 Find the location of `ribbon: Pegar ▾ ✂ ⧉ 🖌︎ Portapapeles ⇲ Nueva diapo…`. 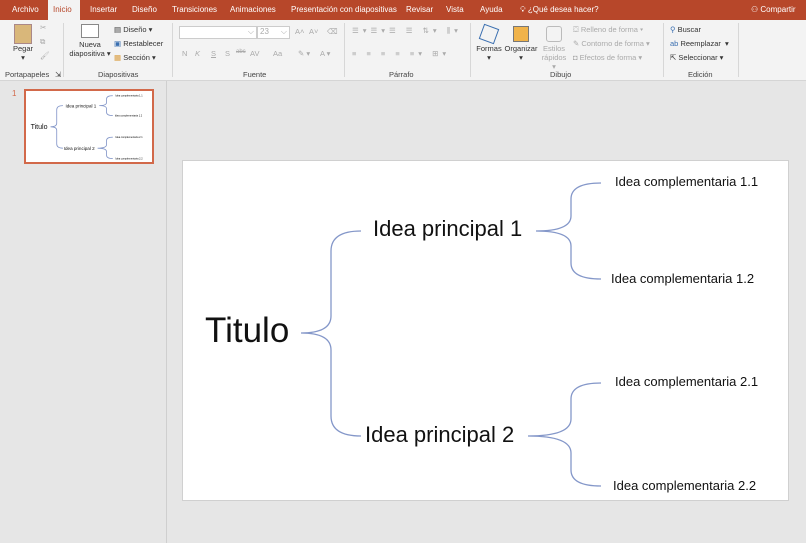

ribbon: Pegar ▾ ✂ ⧉ 🖌︎ Portapapeles ⇲ Nueva diapo… is located at coordinates (403, 50).